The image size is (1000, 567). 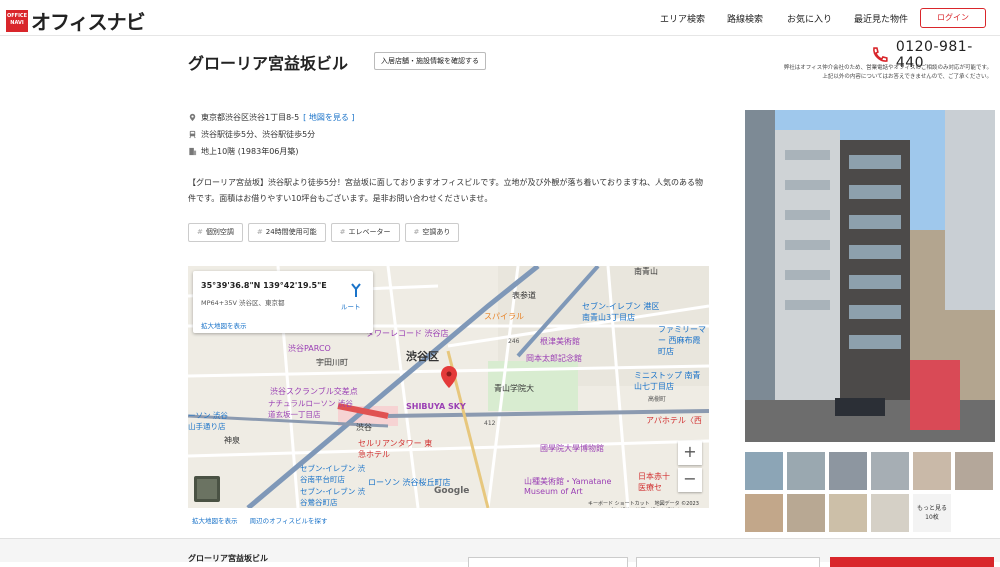 I want to click on map-label-scramble: 渋谷スクランブル交差点, so click(x=314, y=391).